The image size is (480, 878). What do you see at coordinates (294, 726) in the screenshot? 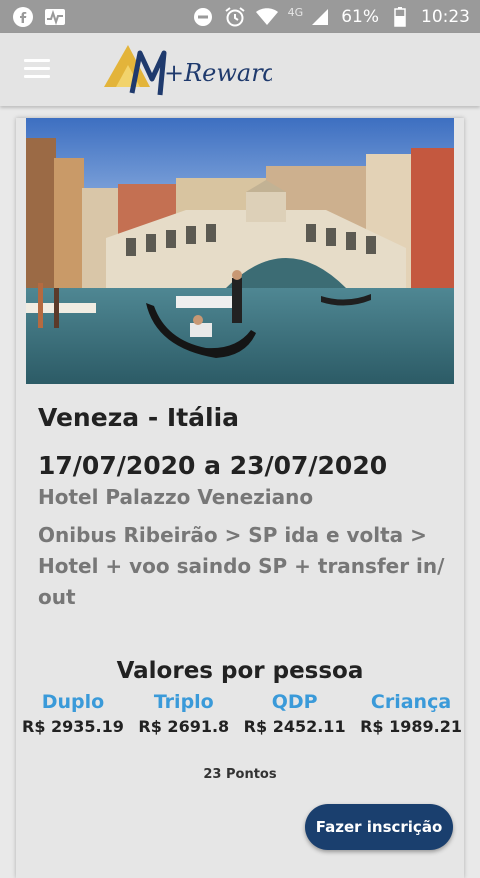
I see `price-value: R$ 2452.11` at bounding box center [294, 726].